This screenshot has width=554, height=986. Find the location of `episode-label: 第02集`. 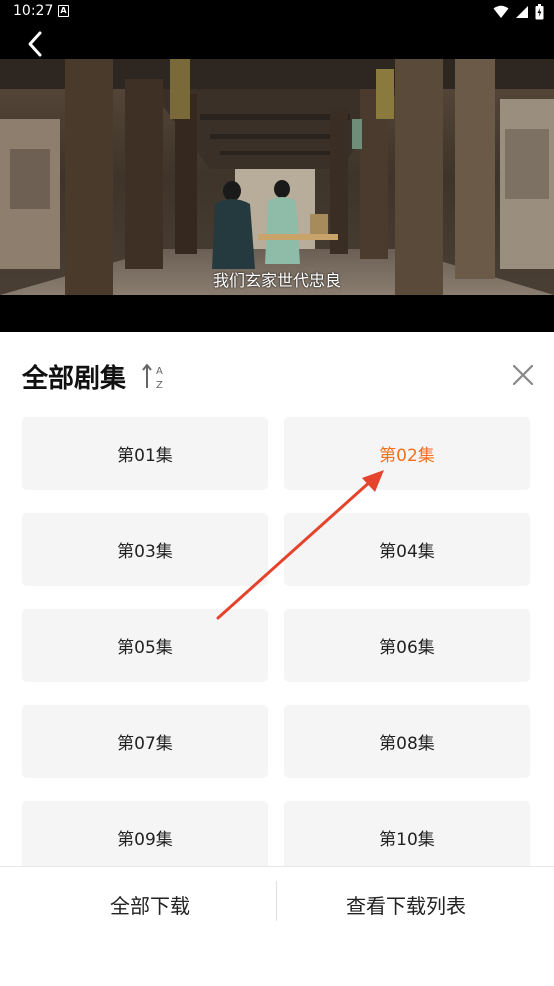

episode-label: 第02集 is located at coordinates (407, 456).